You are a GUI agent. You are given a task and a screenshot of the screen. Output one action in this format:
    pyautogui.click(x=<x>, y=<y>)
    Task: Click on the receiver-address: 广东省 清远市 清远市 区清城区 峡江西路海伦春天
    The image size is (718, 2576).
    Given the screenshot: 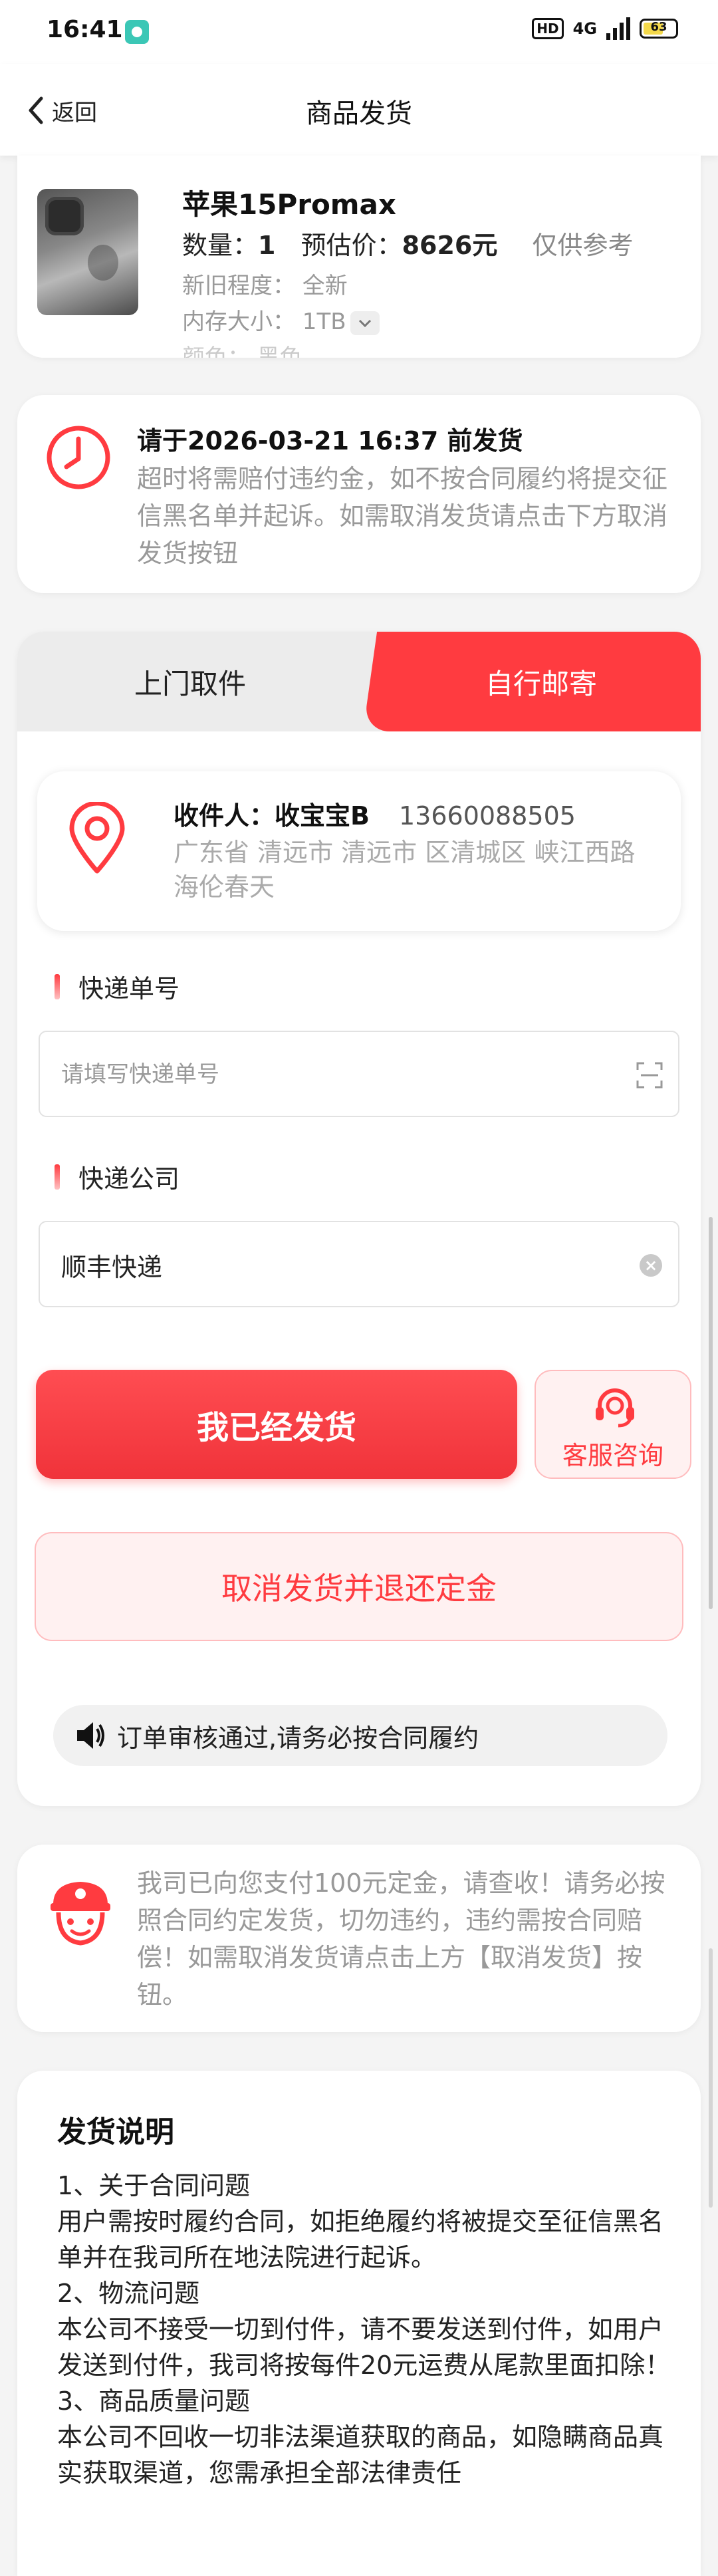 What is the action you would take?
    pyautogui.click(x=405, y=870)
    